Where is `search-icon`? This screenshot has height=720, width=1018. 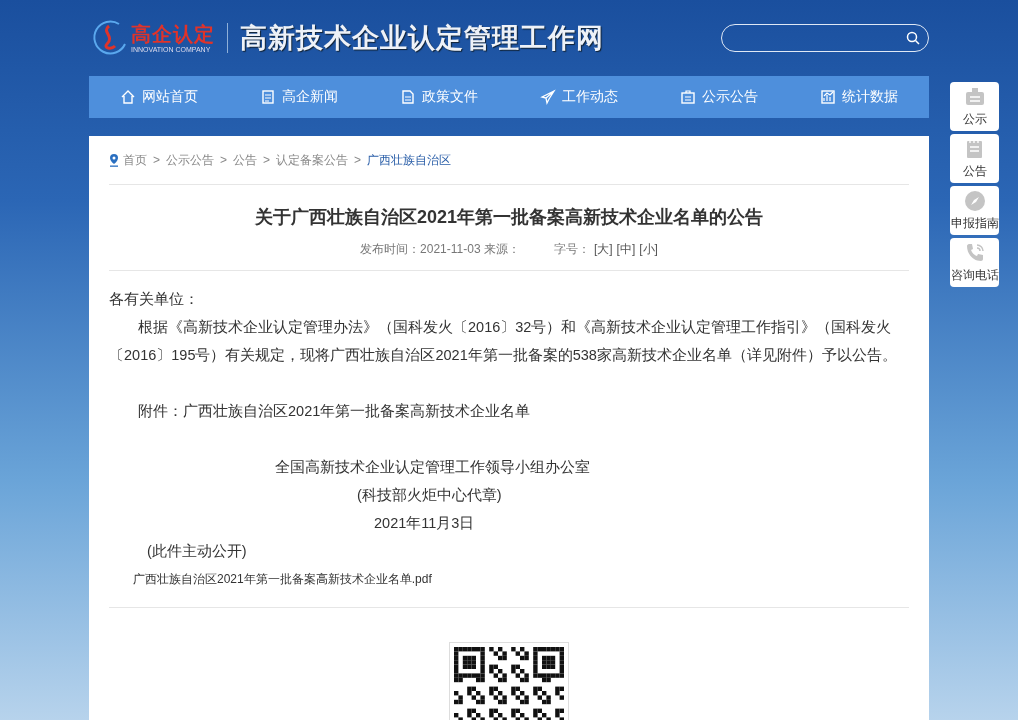
search-icon is located at coordinates (913, 38).